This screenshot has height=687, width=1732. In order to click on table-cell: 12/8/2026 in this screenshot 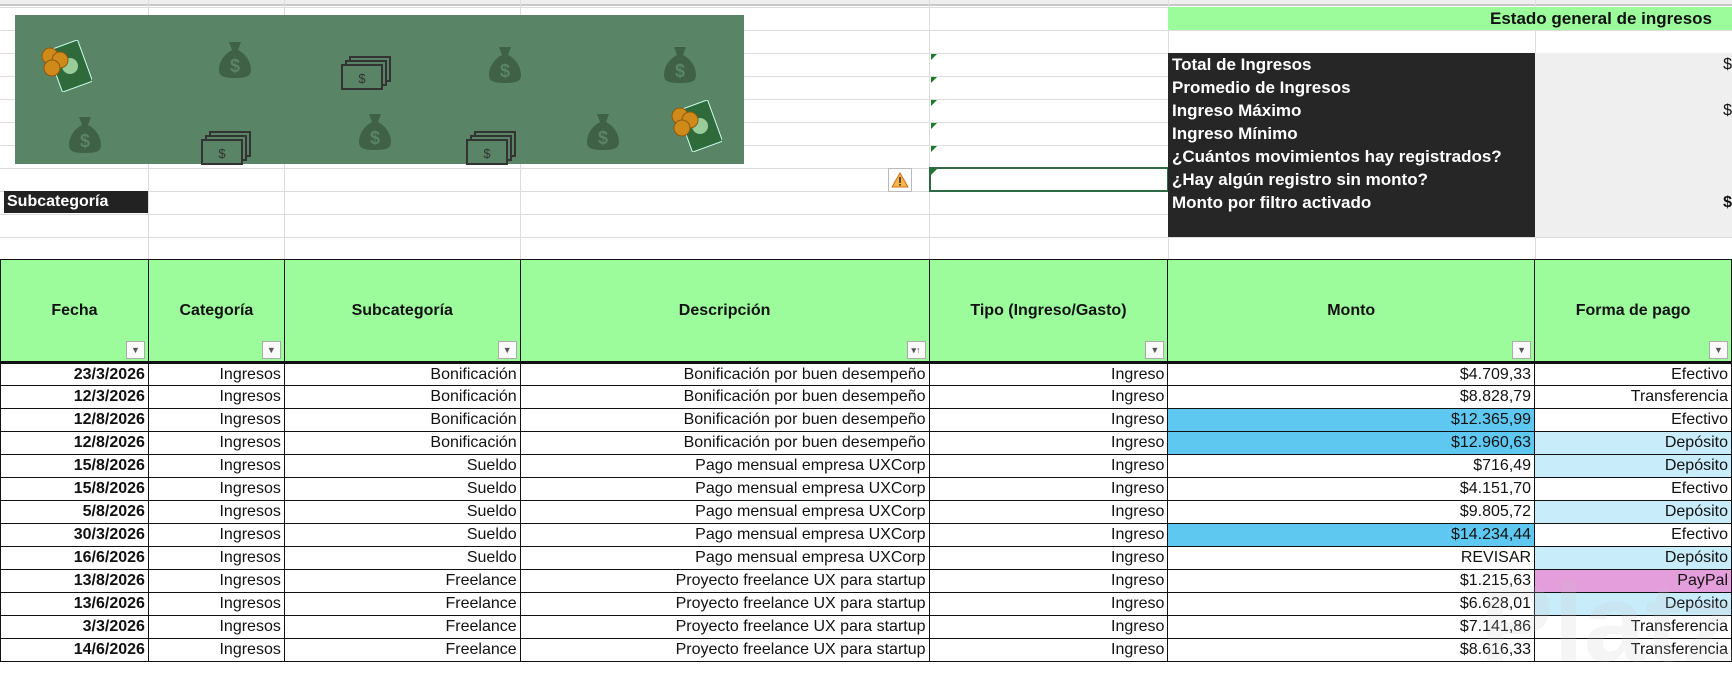, I will do `click(74, 420)`.